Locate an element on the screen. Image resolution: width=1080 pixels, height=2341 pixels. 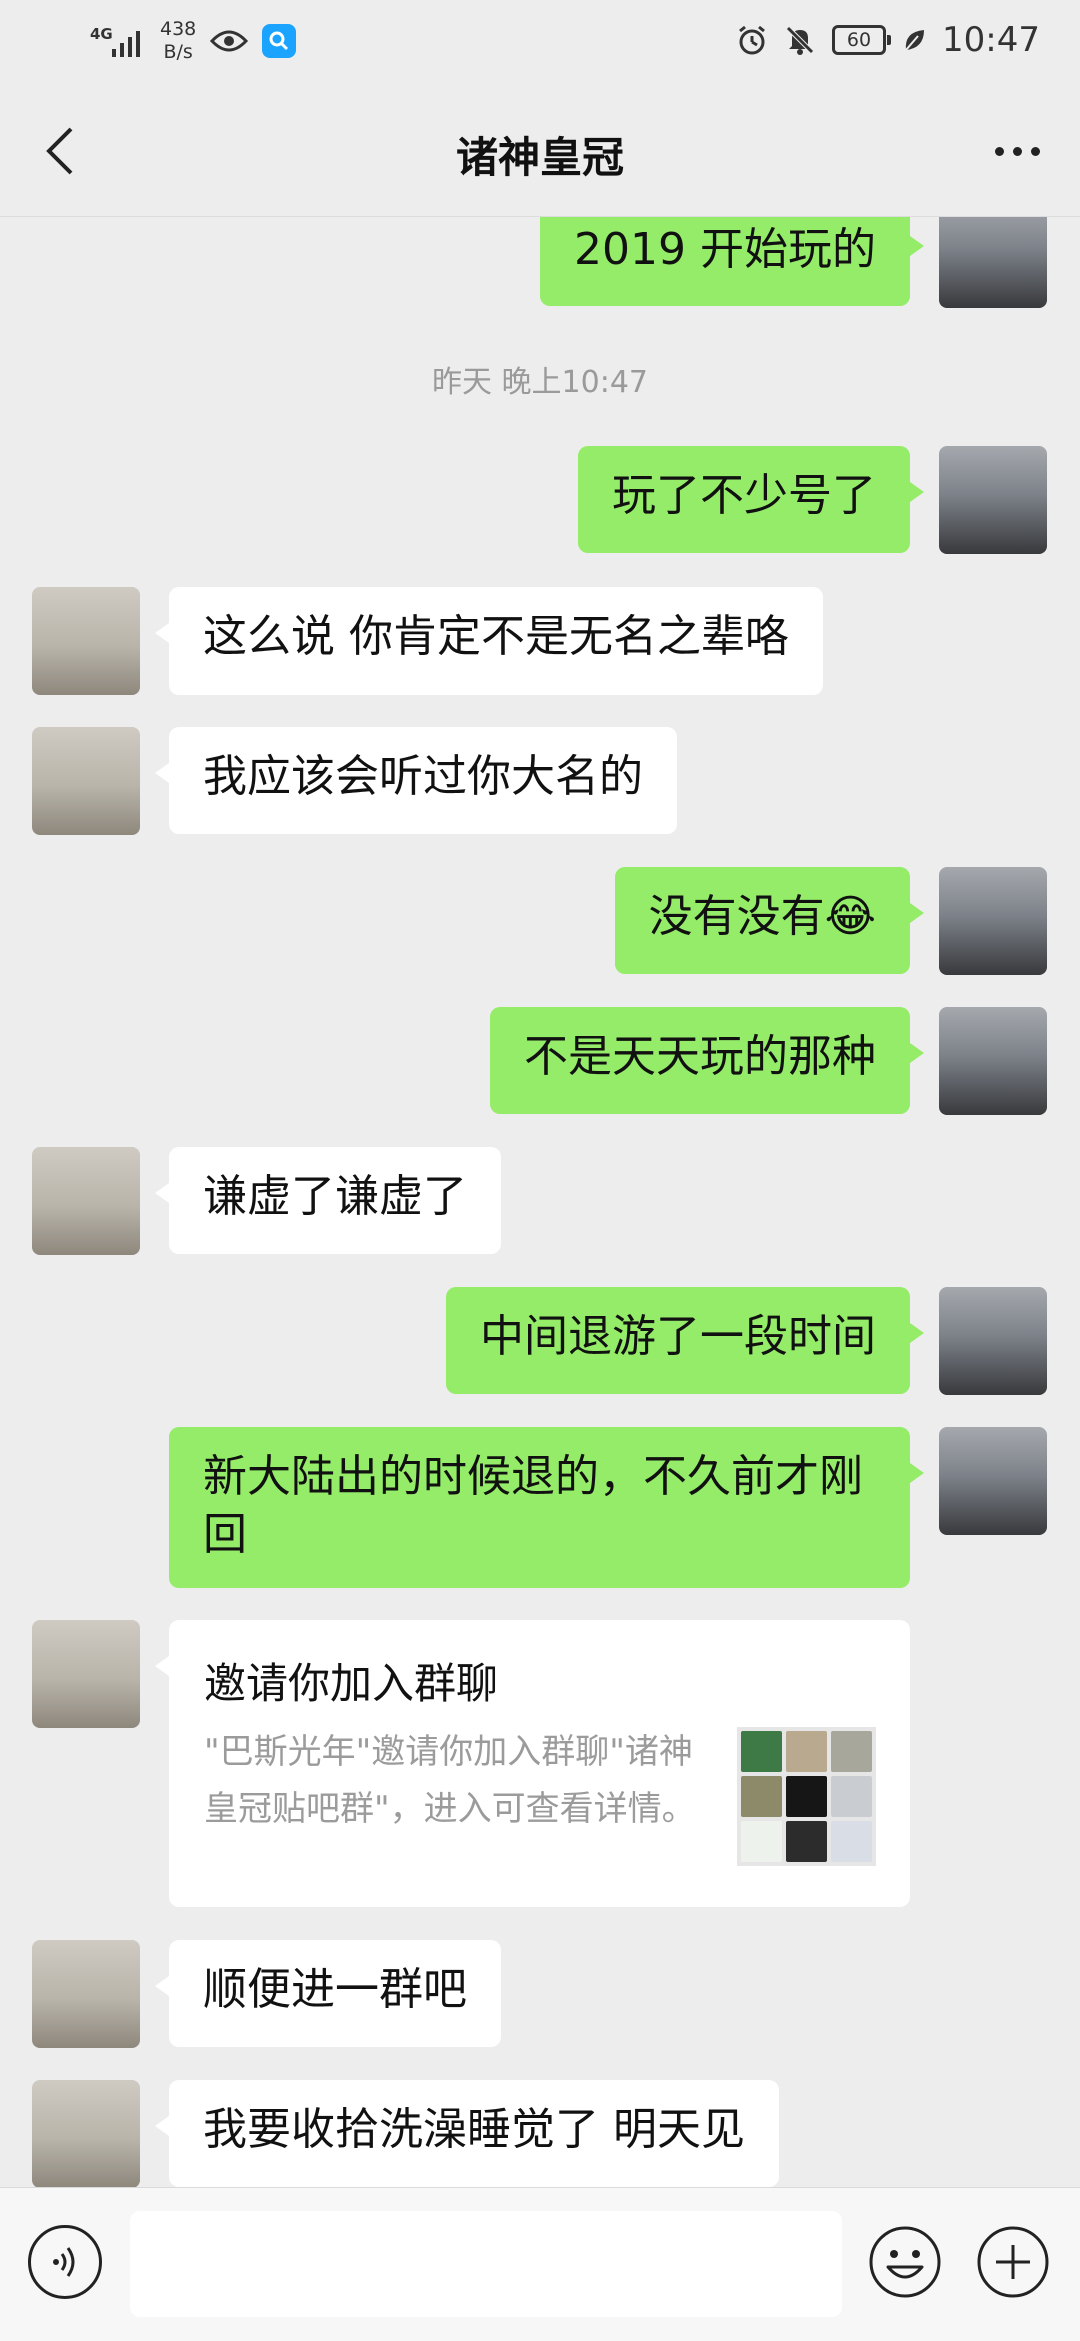
status-right: 60 10:47 is located at coordinates (888, 40).